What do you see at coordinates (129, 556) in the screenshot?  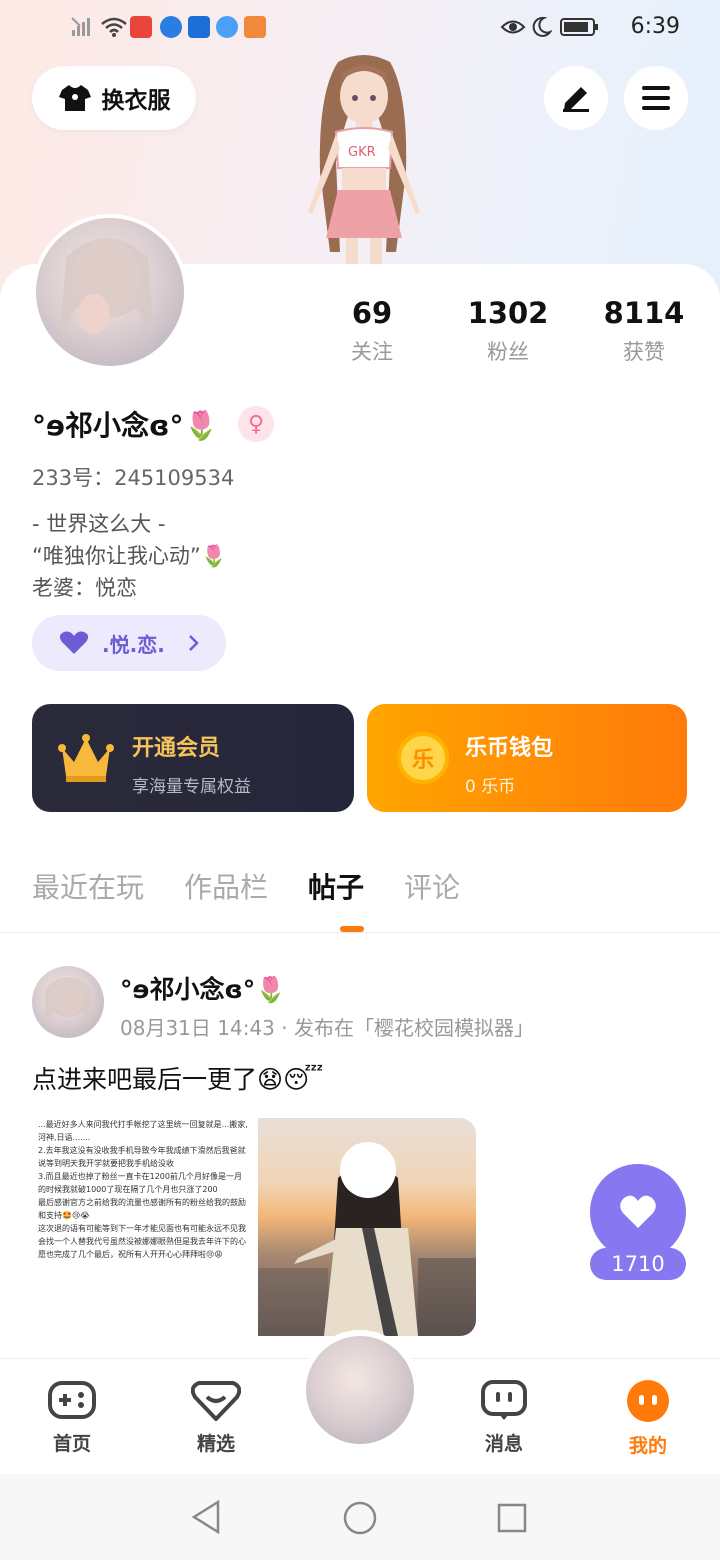 I see `bio-line: “唯独你让我心动”🌷` at bounding box center [129, 556].